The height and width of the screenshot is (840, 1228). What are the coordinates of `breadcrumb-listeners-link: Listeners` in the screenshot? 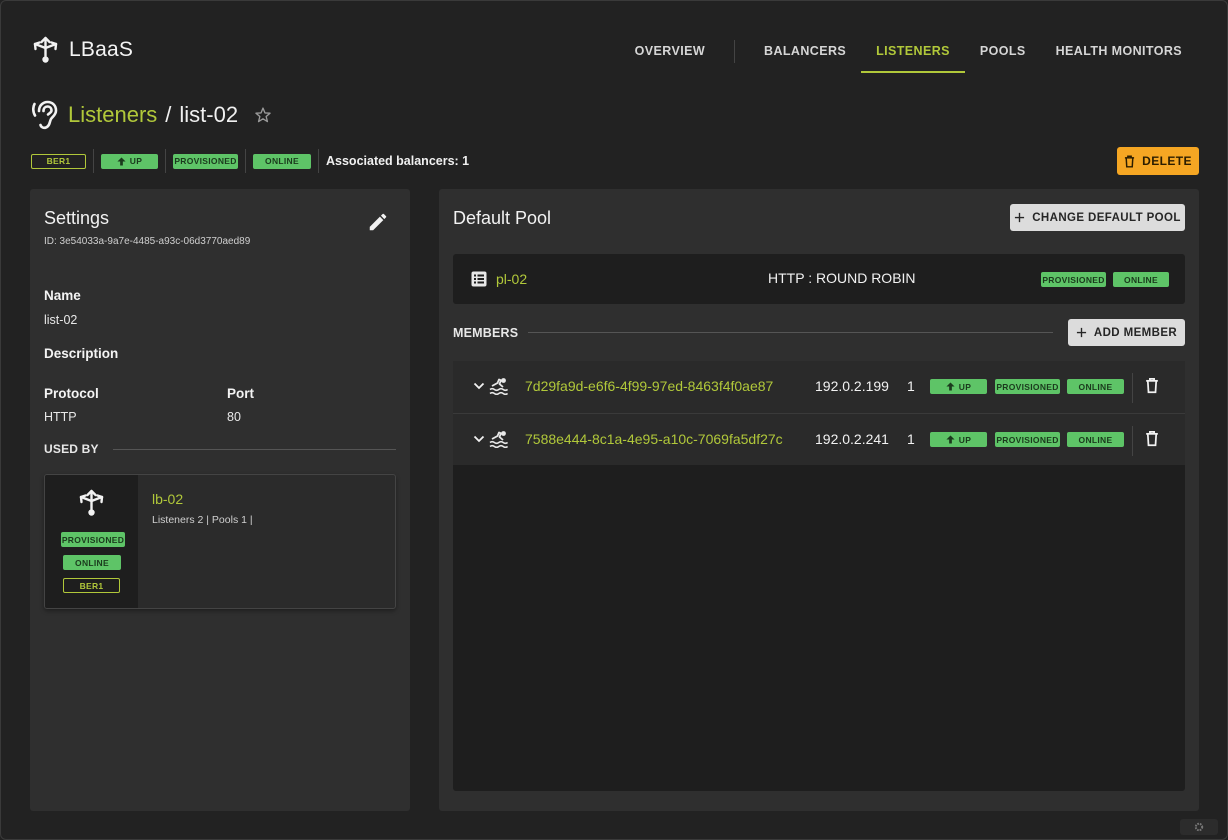 It's located at (112, 115).